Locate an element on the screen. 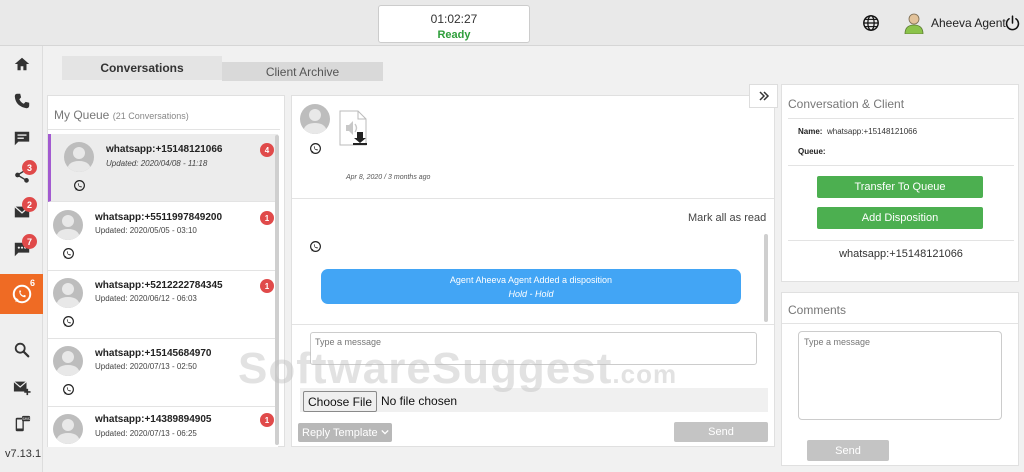  nav-whatsapp: 6 is located at coordinates (21, 294).